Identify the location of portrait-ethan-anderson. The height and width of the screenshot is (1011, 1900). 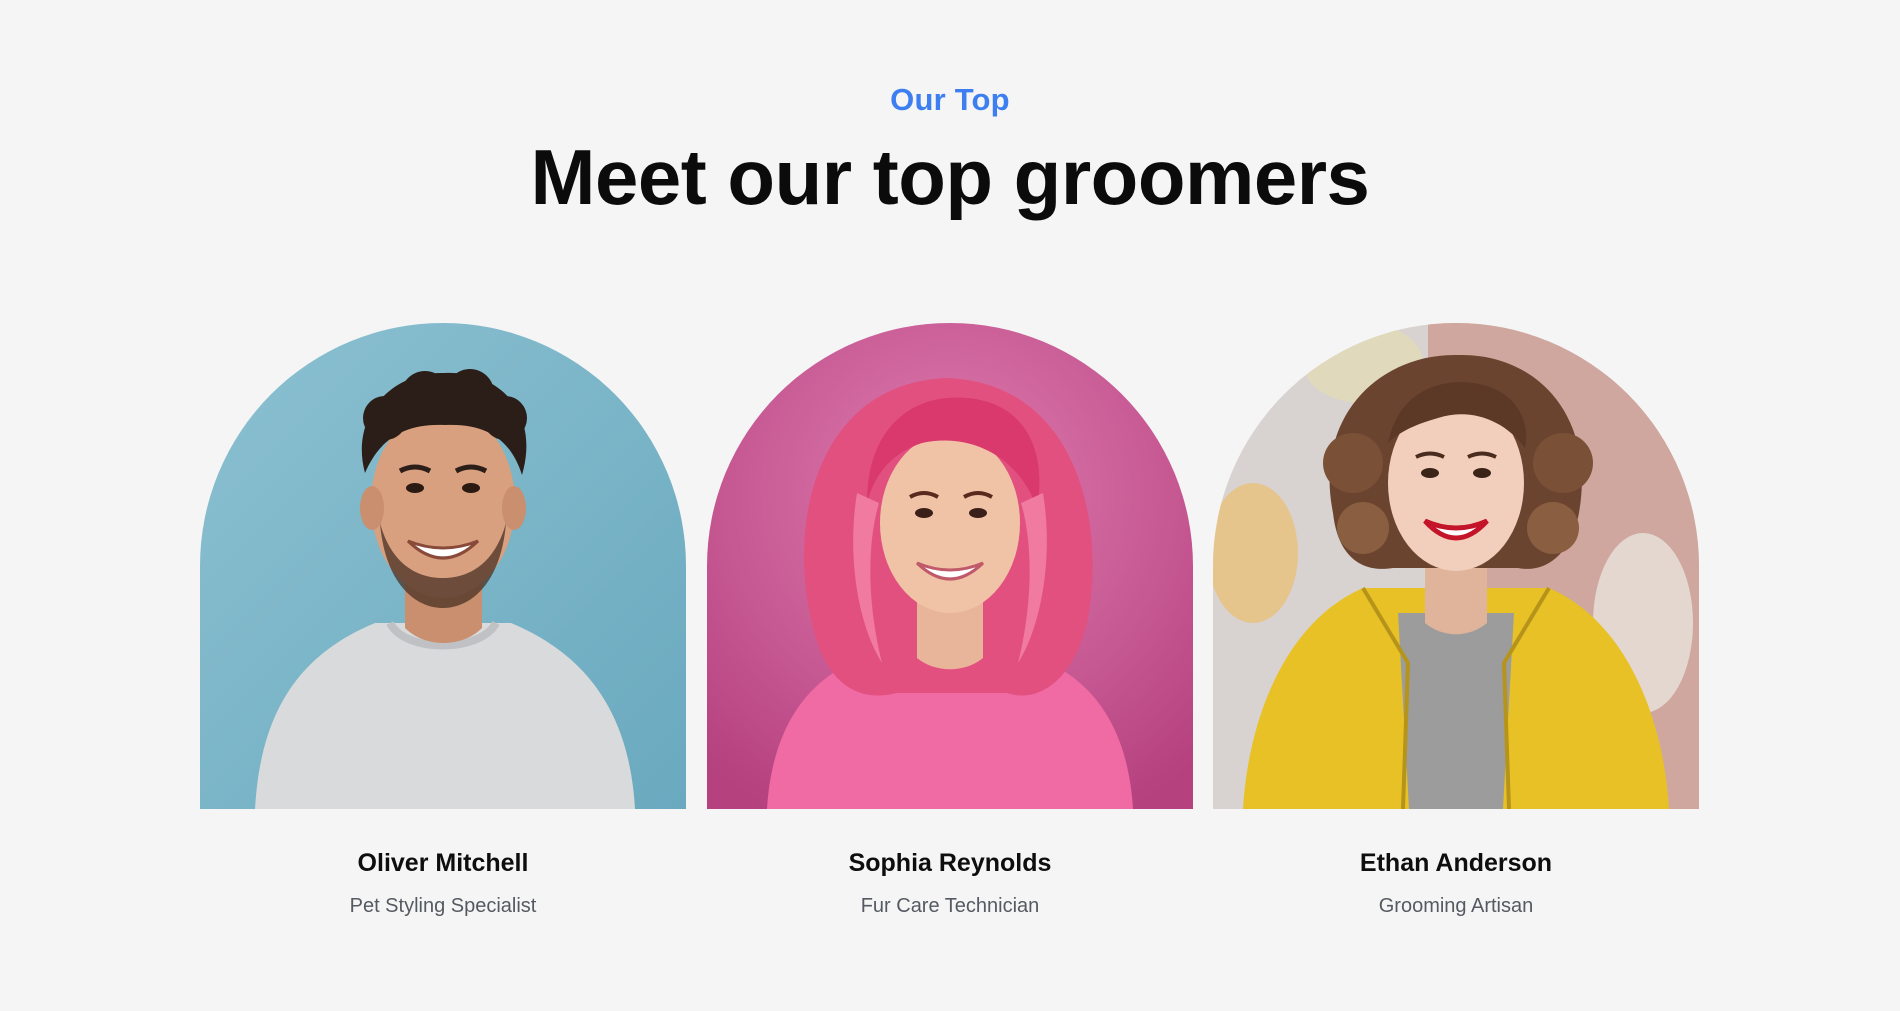
(1456, 566).